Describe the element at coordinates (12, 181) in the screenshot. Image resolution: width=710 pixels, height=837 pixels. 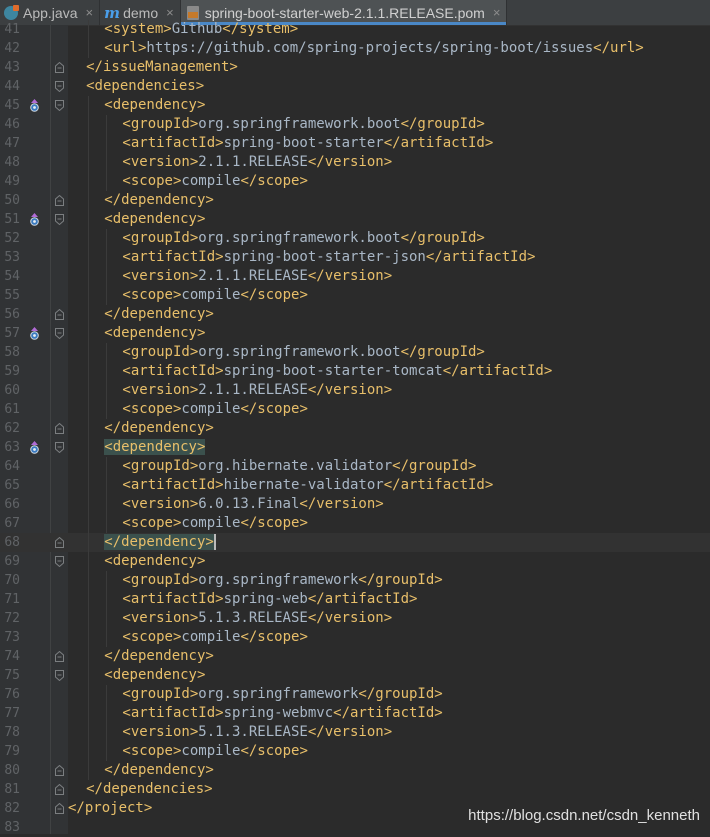
I see `line-number: 49` at that location.